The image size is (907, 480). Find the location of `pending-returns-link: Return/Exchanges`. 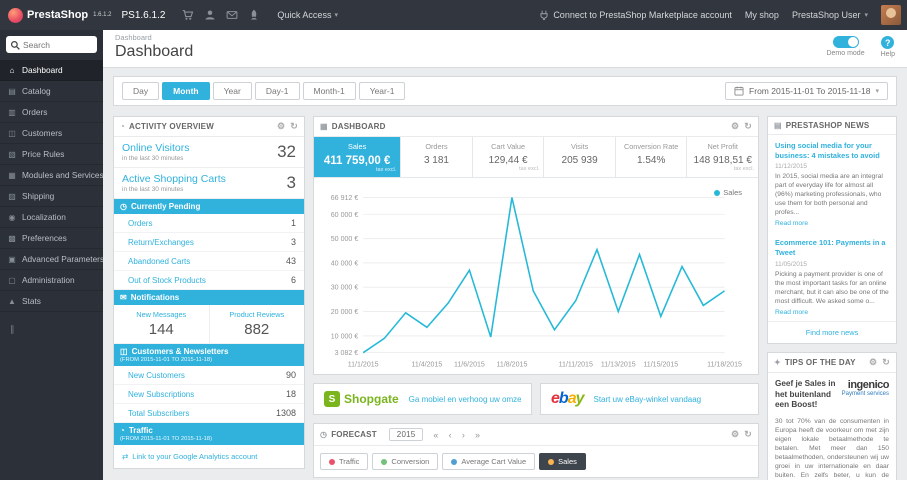

pending-returns-link: Return/Exchanges is located at coordinates (161, 242).